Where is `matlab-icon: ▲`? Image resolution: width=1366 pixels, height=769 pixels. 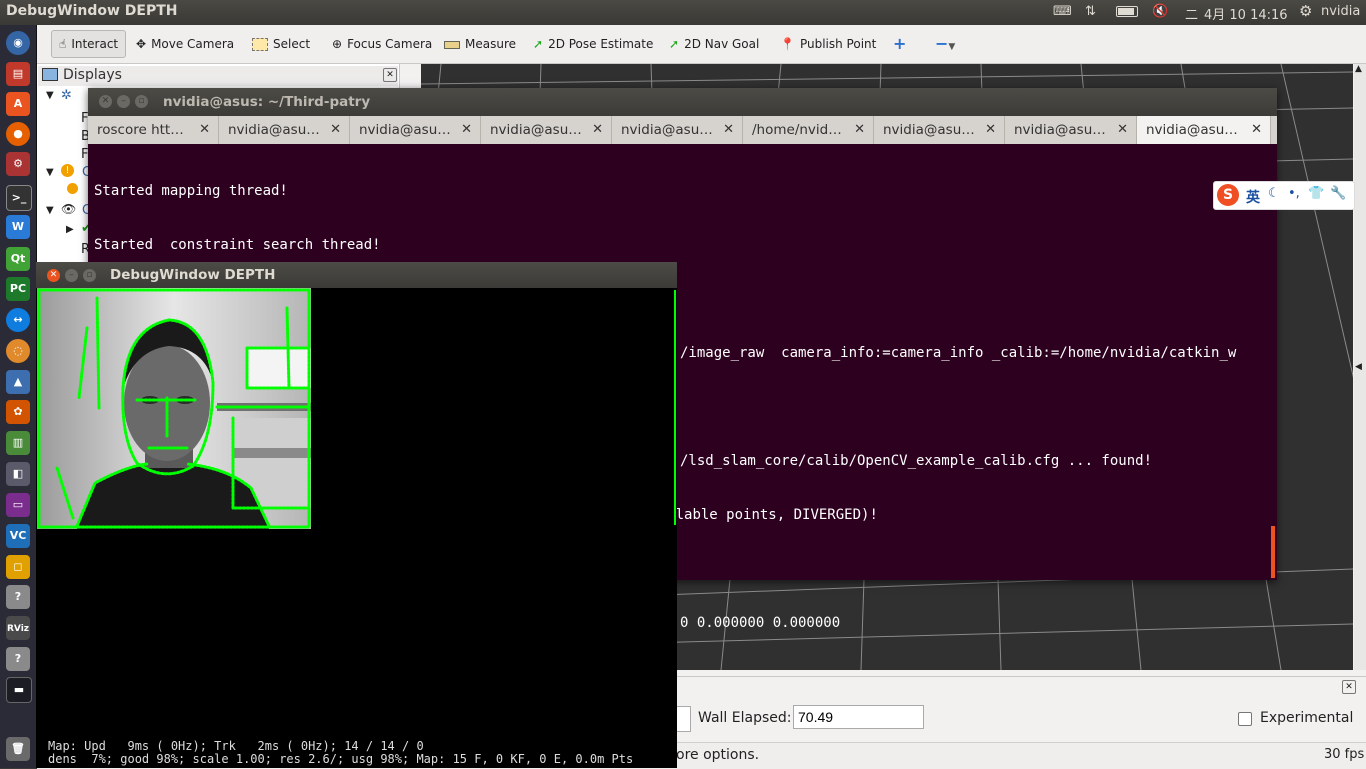
matlab-icon: ▲ is located at coordinates (18, 382).